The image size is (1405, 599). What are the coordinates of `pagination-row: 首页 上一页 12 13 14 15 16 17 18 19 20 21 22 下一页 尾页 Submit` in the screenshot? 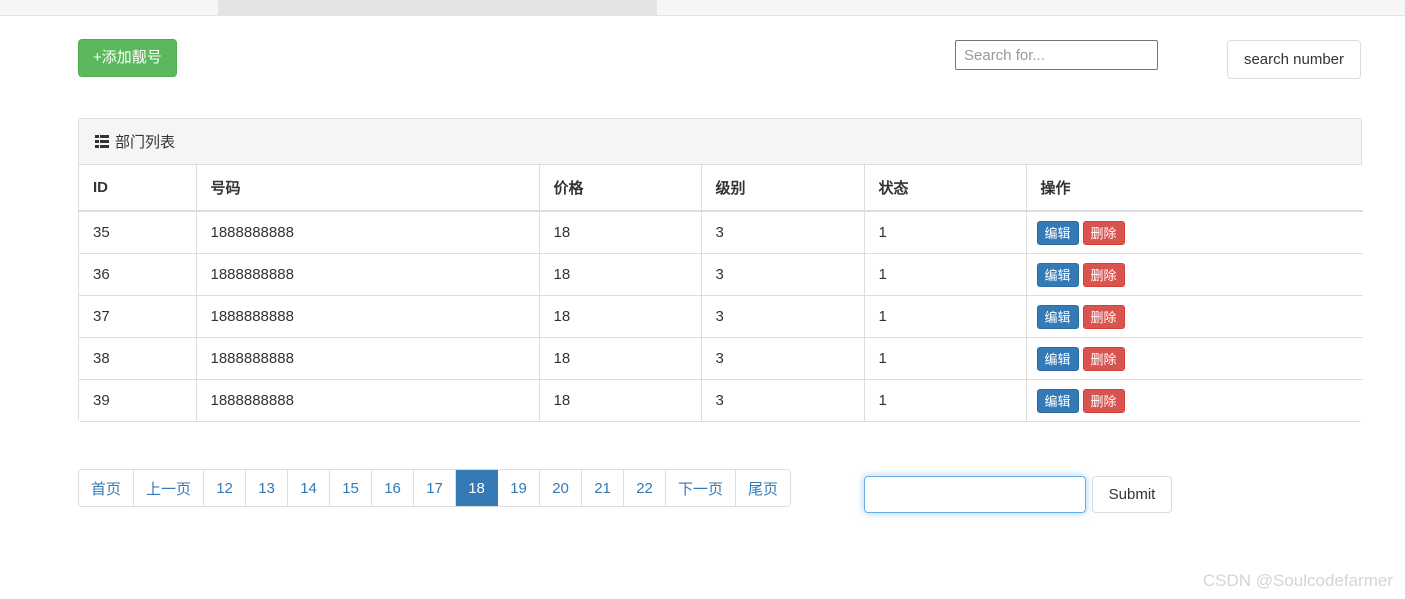 It's located at (703, 499).